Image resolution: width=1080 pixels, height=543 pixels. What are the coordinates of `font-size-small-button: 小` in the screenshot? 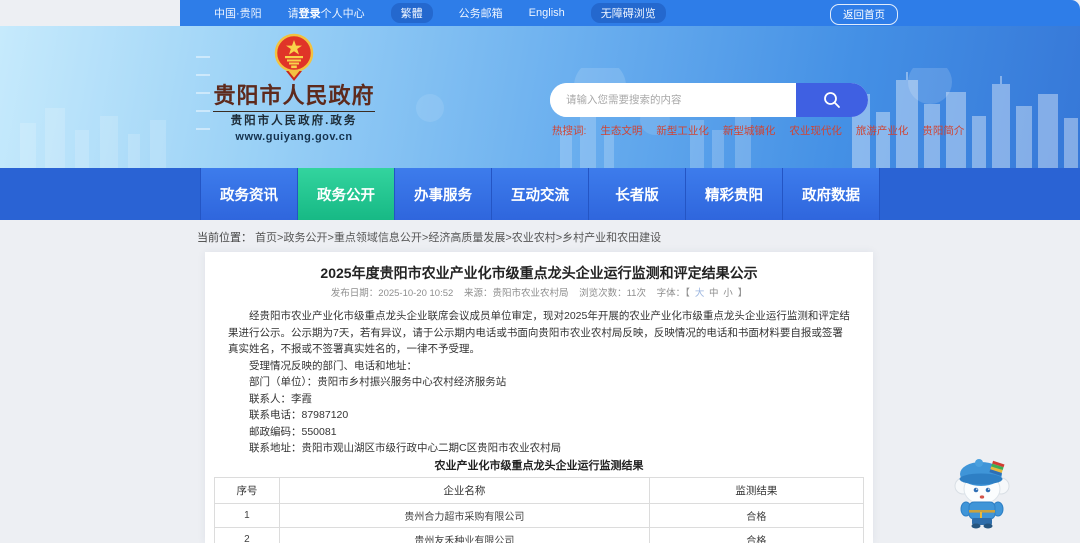 It's located at (728, 293).